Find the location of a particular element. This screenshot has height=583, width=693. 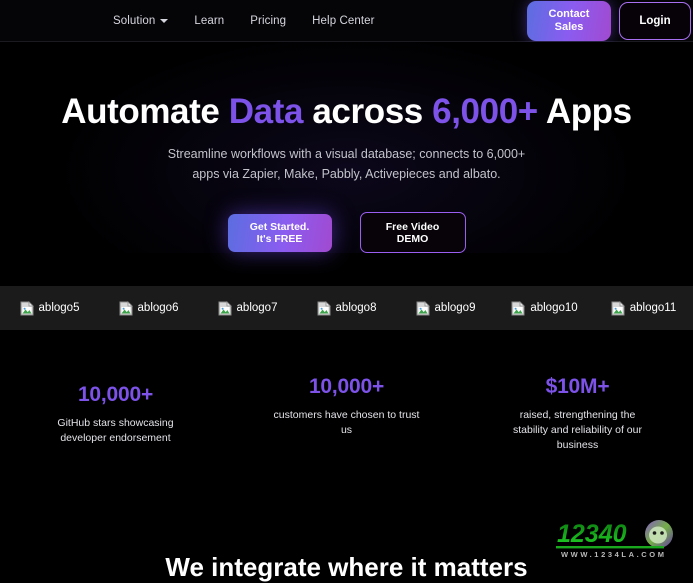

free-video-demo-button: Free Video DEMO is located at coordinates (412, 232).